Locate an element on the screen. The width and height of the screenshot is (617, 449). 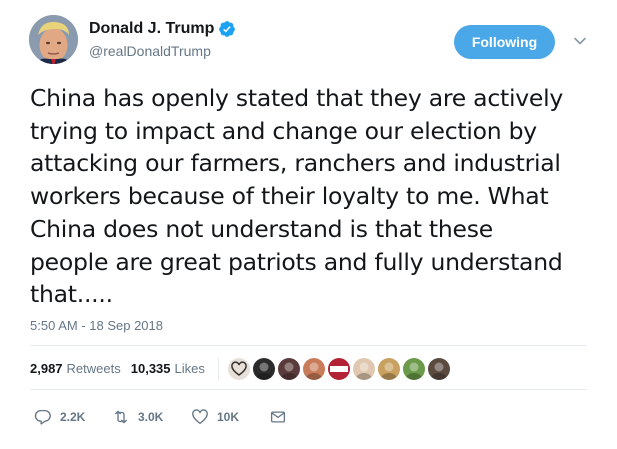
tweet-stats: 2,987 Retweets 10,335 Likes is located at coordinates (240, 369).